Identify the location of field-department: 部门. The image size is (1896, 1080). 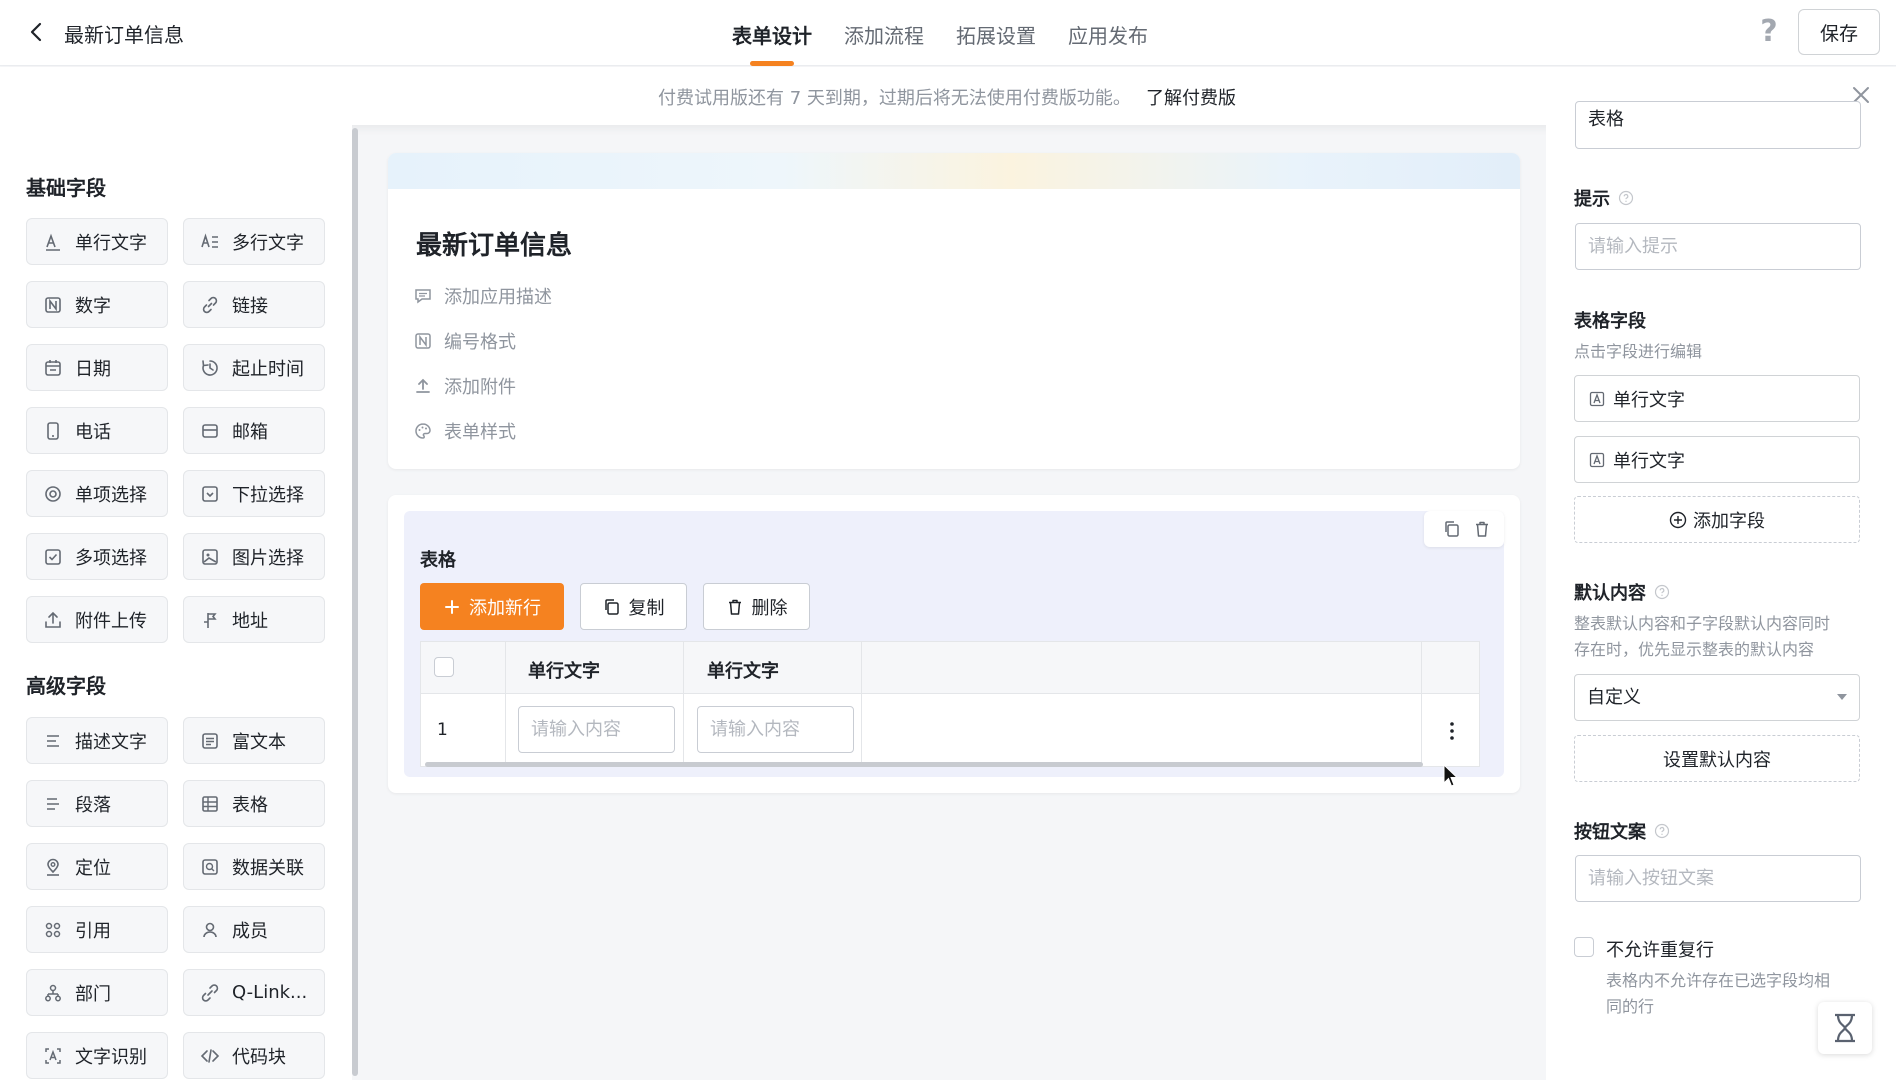
(97, 992).